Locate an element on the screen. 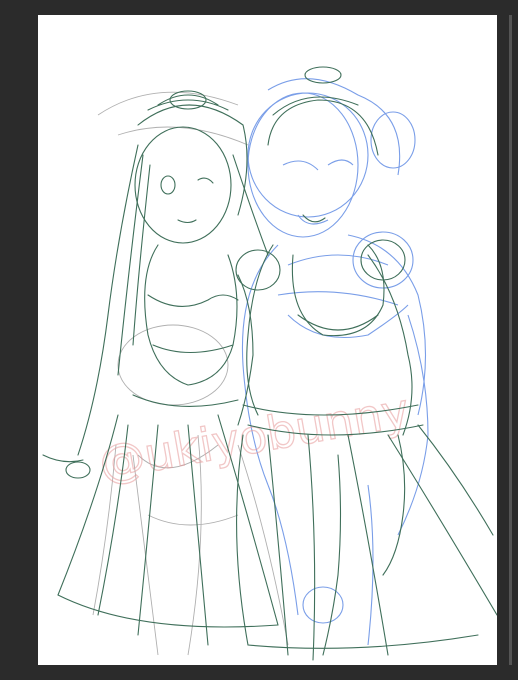 The height and width of the screenshot is (680, 518). vertical-scrollbar is located at coordinates (510, 340).